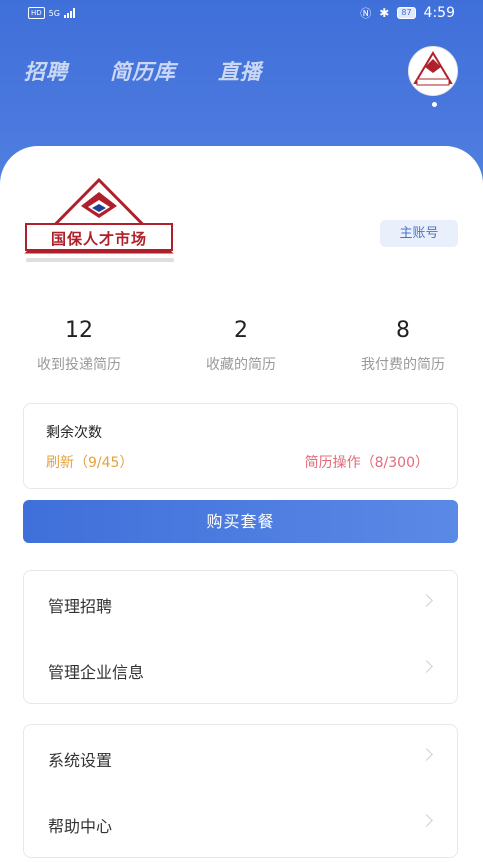  What do you see at coordinates (366, 463) in the screenshot?
I see `resume-ops-count: 简历操作（8/300）` at bounding box center [366, 463].